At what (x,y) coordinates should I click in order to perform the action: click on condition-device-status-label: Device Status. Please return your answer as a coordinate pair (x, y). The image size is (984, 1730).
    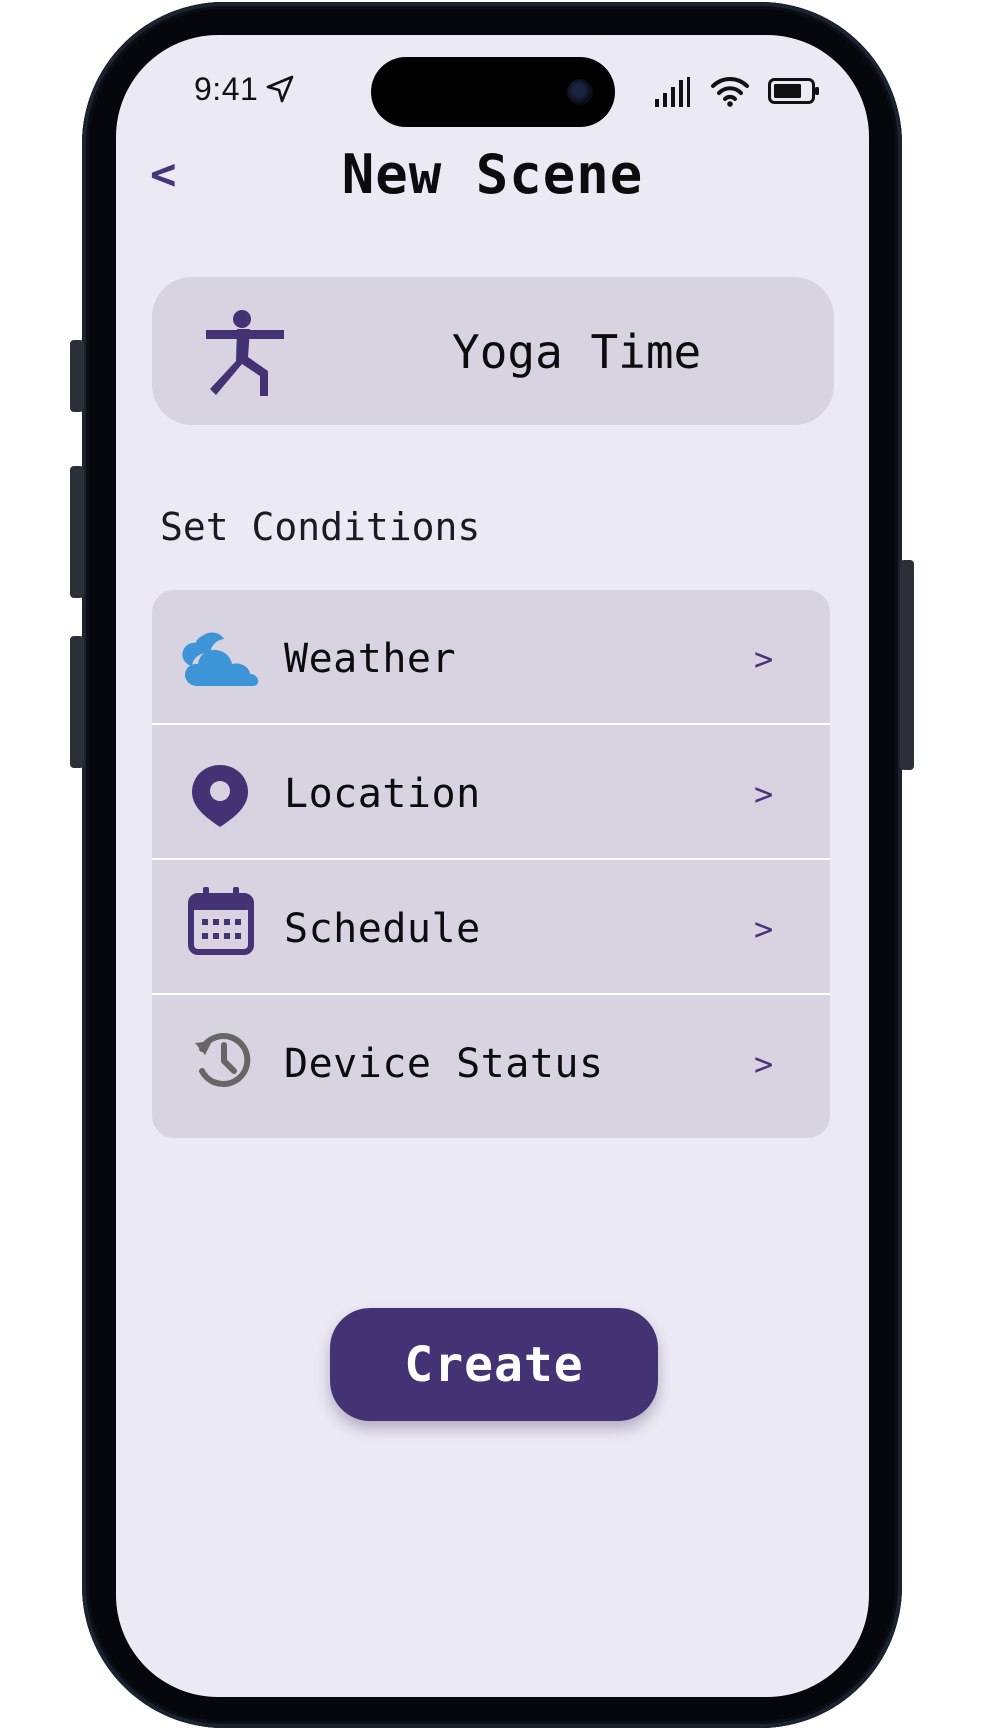
    Looking at the image, I should click on (444, 1064).